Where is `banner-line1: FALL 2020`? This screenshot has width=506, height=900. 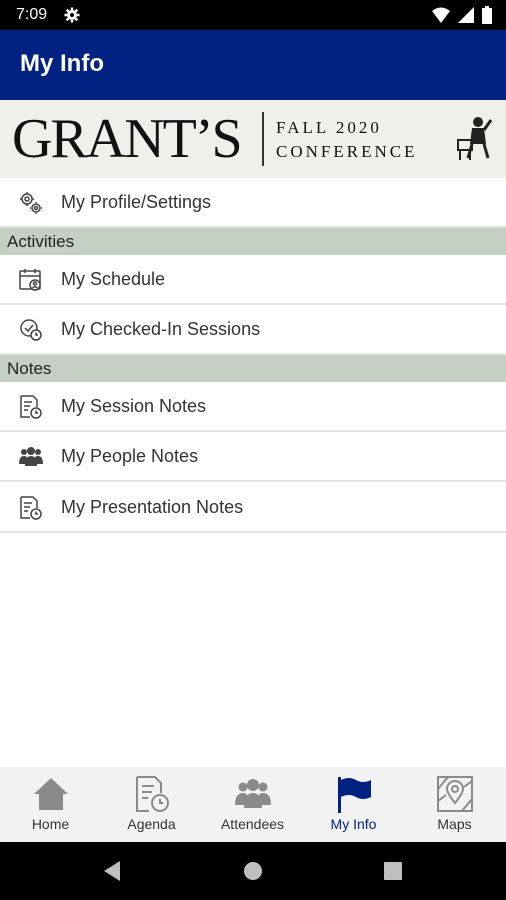
banner-line1: FALL 2020 is located at coordinates (329, 127).